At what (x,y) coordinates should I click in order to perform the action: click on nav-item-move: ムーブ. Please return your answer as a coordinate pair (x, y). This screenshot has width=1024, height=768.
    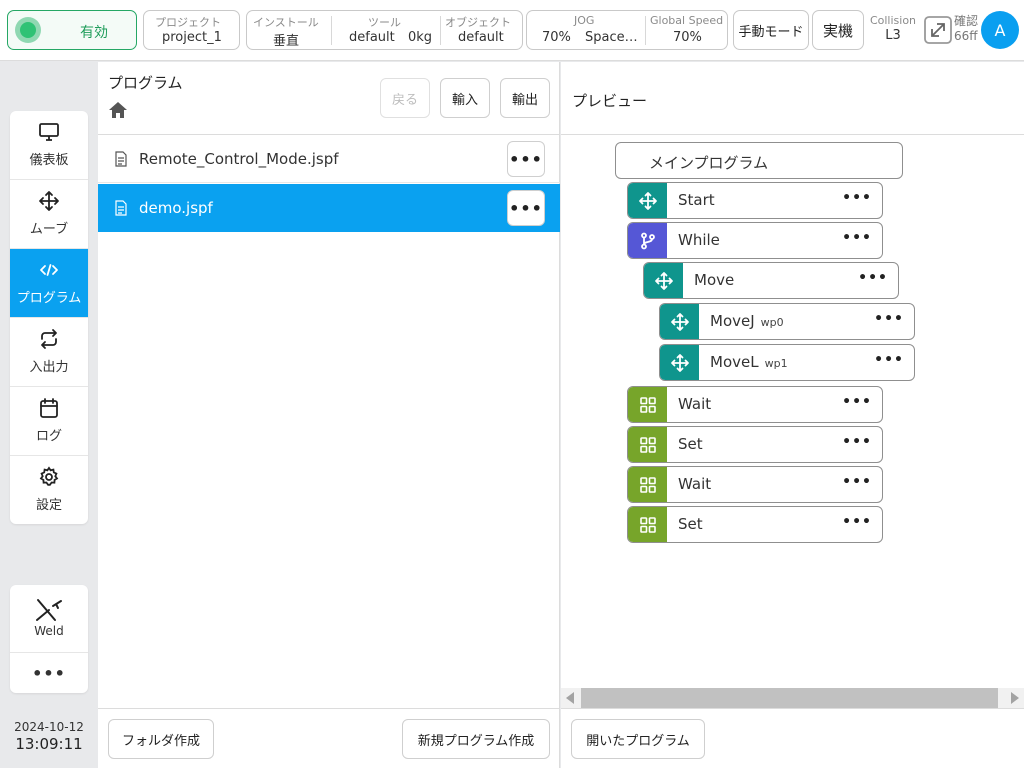
    Looking at the image, I should click on (49, 214).